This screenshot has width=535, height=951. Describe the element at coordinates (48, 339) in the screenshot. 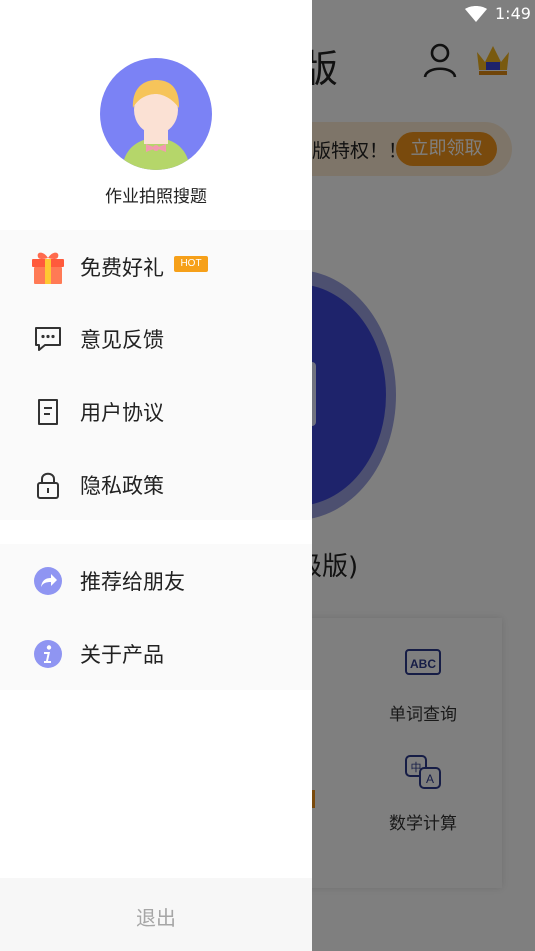

I see `chat-feedback-icon` at that location.